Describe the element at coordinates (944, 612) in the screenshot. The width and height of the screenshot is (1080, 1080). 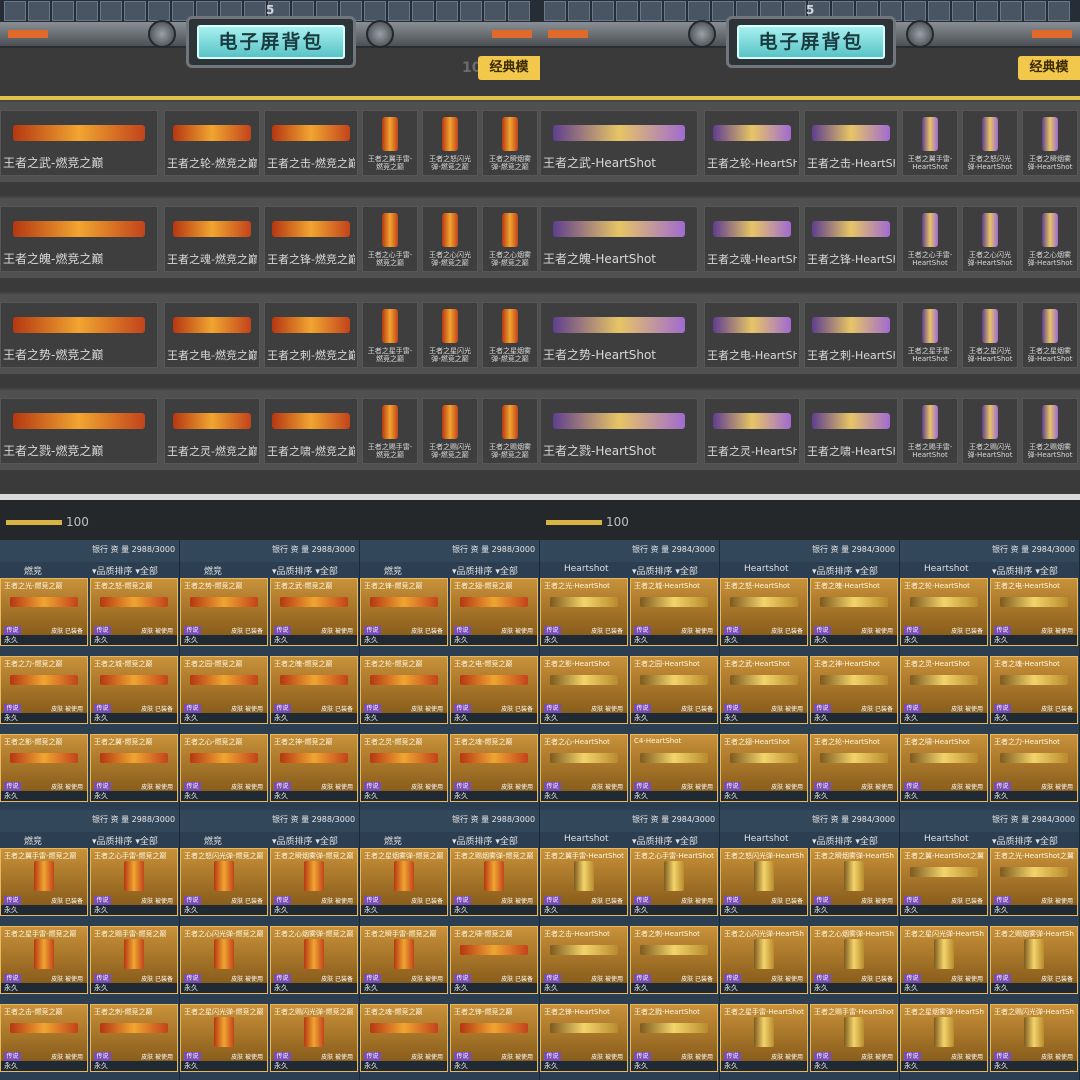
I see `inventory-item: 王者之轮-HeartShot 传说 皮肤 已装备 永久` at that location.